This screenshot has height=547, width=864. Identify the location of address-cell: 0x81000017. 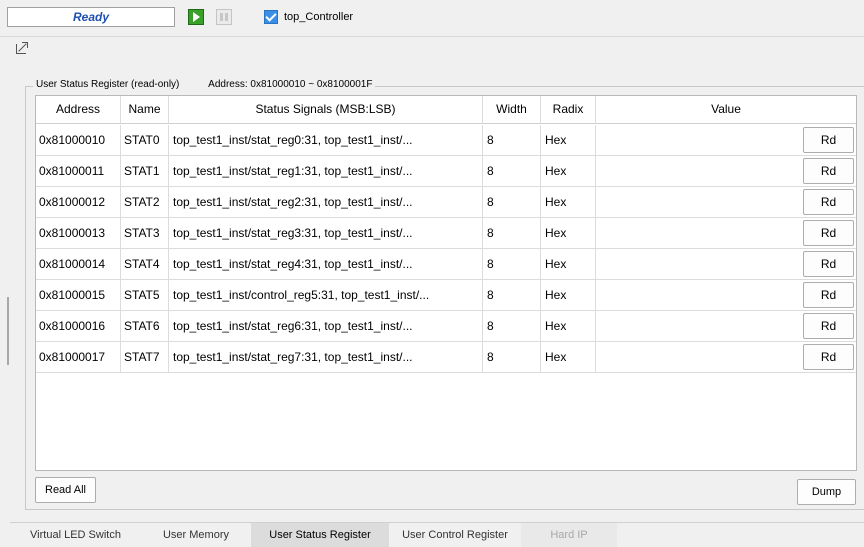
(78, 357).